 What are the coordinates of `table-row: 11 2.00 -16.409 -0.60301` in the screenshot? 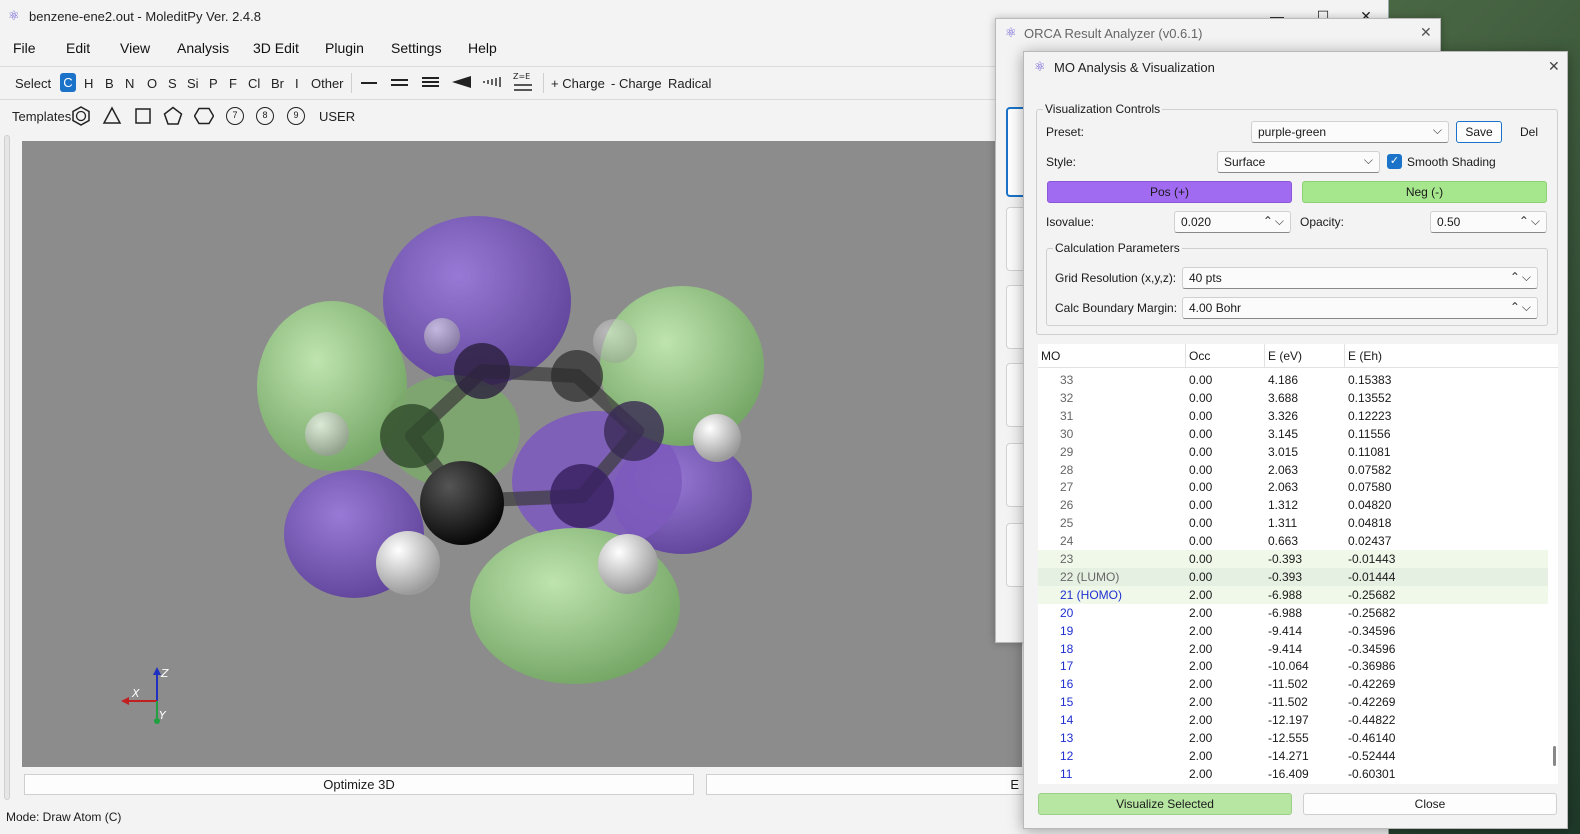 It's located at (1293, 774).